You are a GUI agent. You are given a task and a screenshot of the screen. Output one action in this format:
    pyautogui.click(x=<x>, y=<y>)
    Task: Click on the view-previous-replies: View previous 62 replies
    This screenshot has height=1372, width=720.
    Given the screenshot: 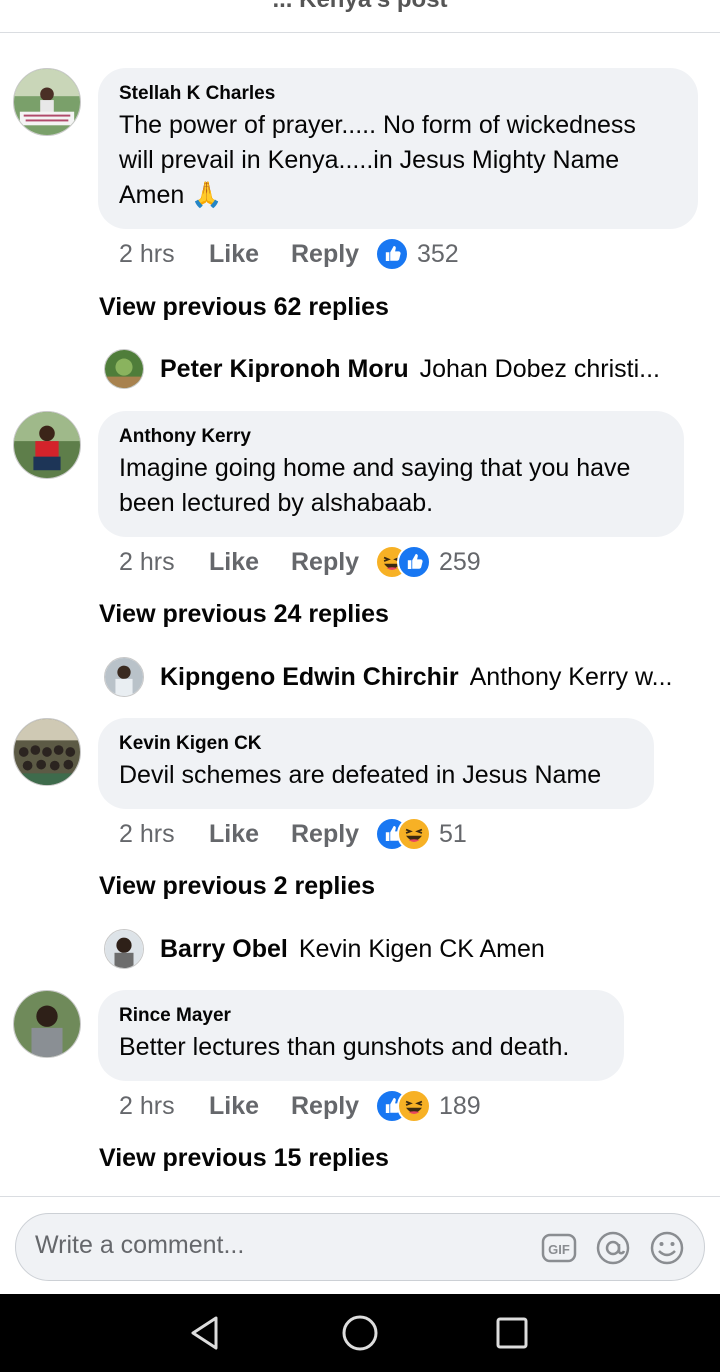 What is the action you would take?
    pyautogui.click(x=244, y=307)
    